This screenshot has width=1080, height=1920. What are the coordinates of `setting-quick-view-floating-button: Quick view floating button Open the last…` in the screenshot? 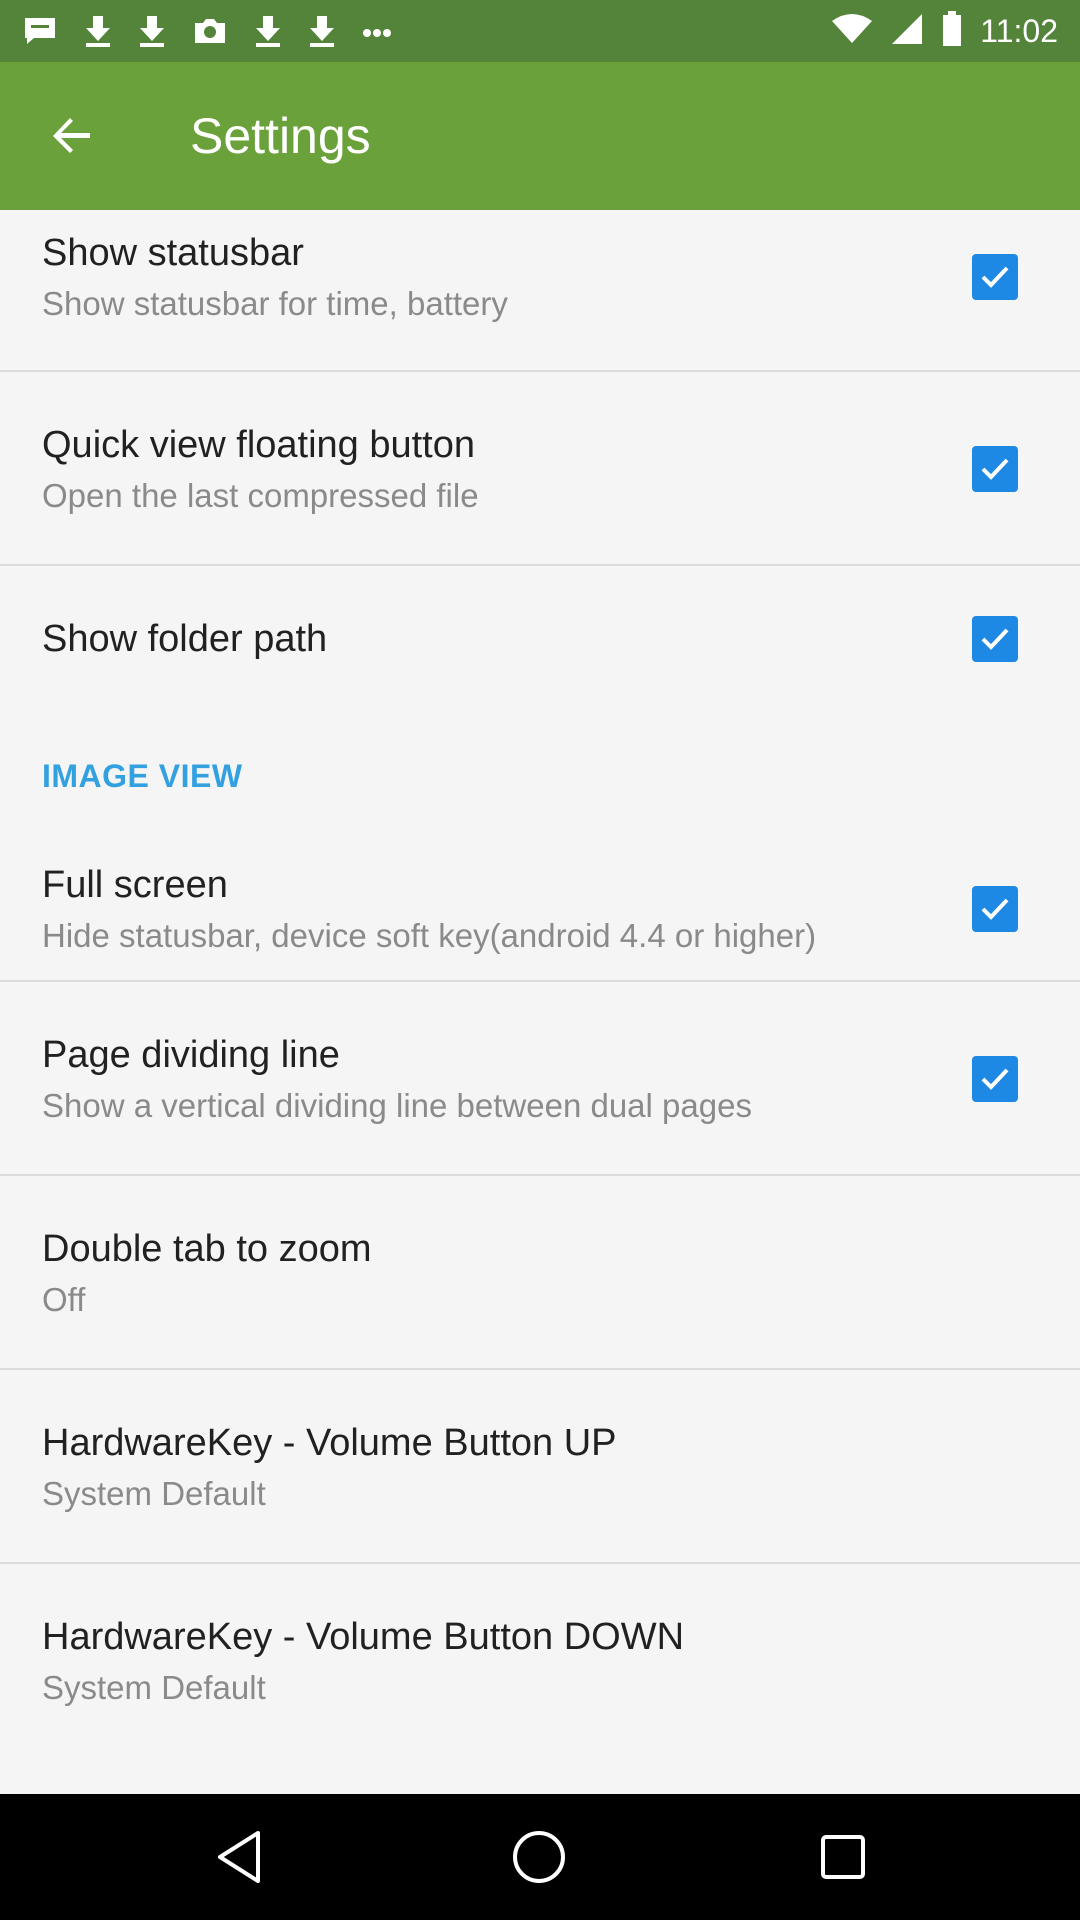 It's located at (540, 469).